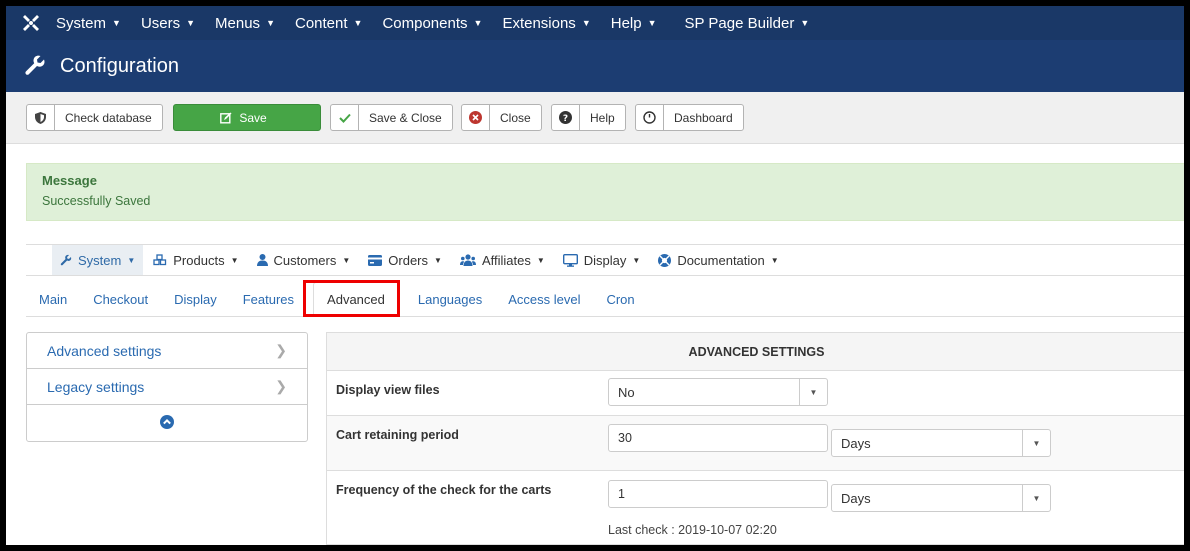 The width and height of the screenshot is (1190, 551). I want to click on credit-card-icon, so click(375, 260).